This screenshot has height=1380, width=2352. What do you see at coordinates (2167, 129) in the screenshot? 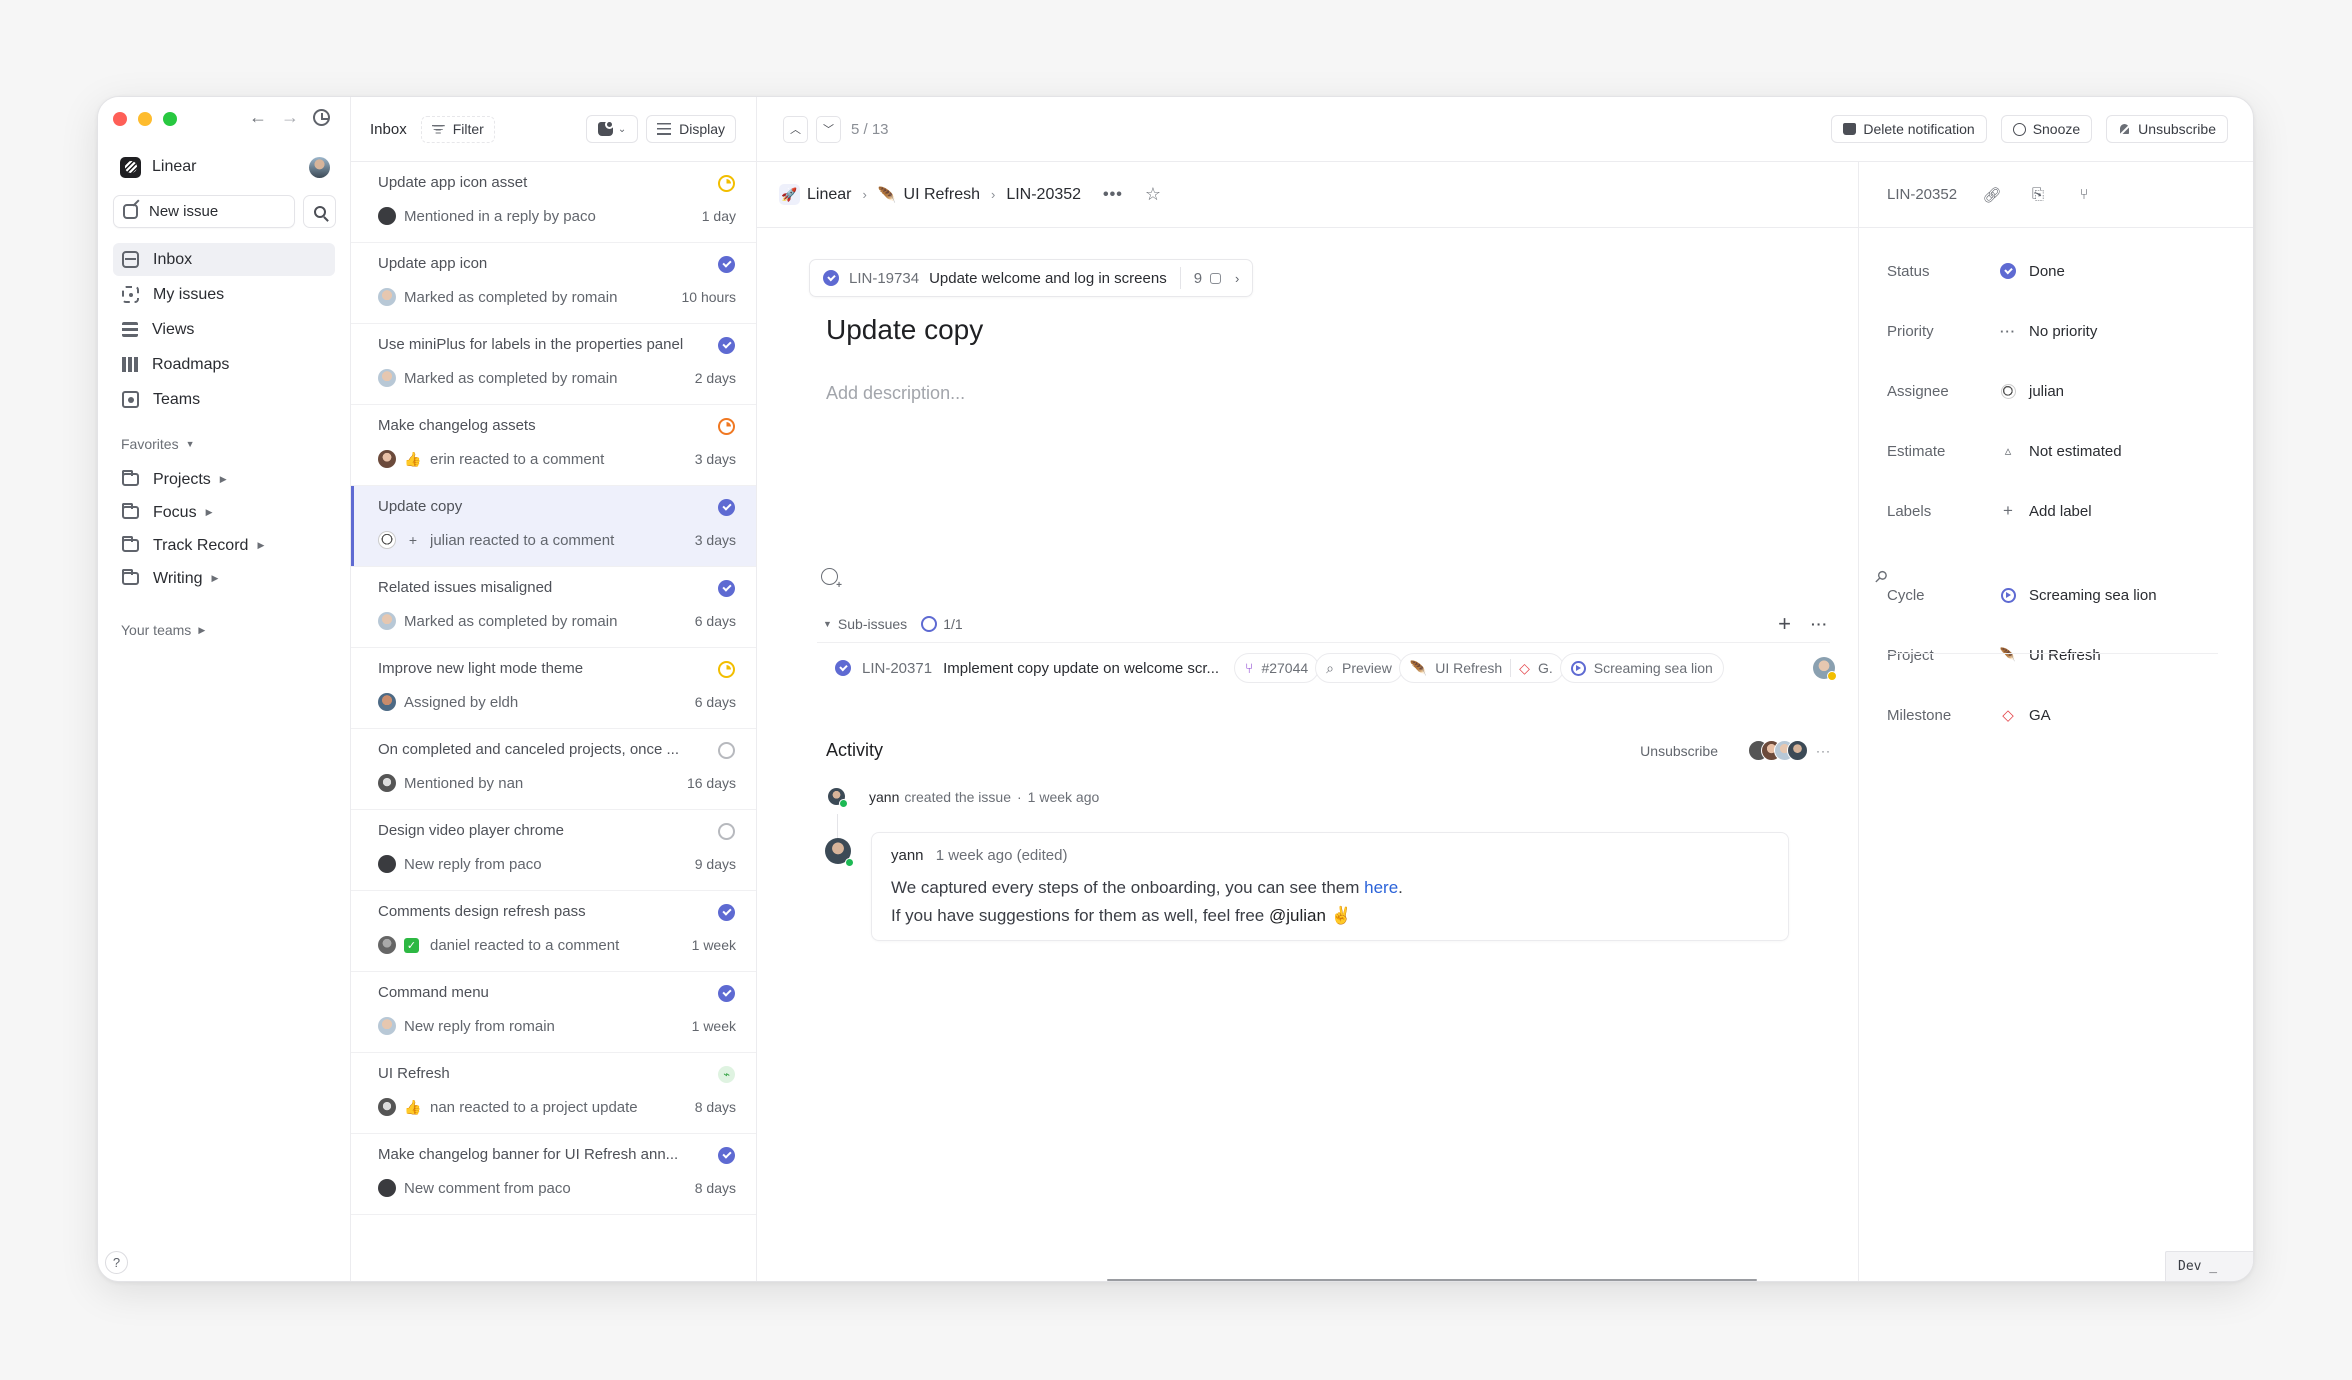
I see `unsubscribe-button: Unsubscribe` at bounding box center [2167, 129].